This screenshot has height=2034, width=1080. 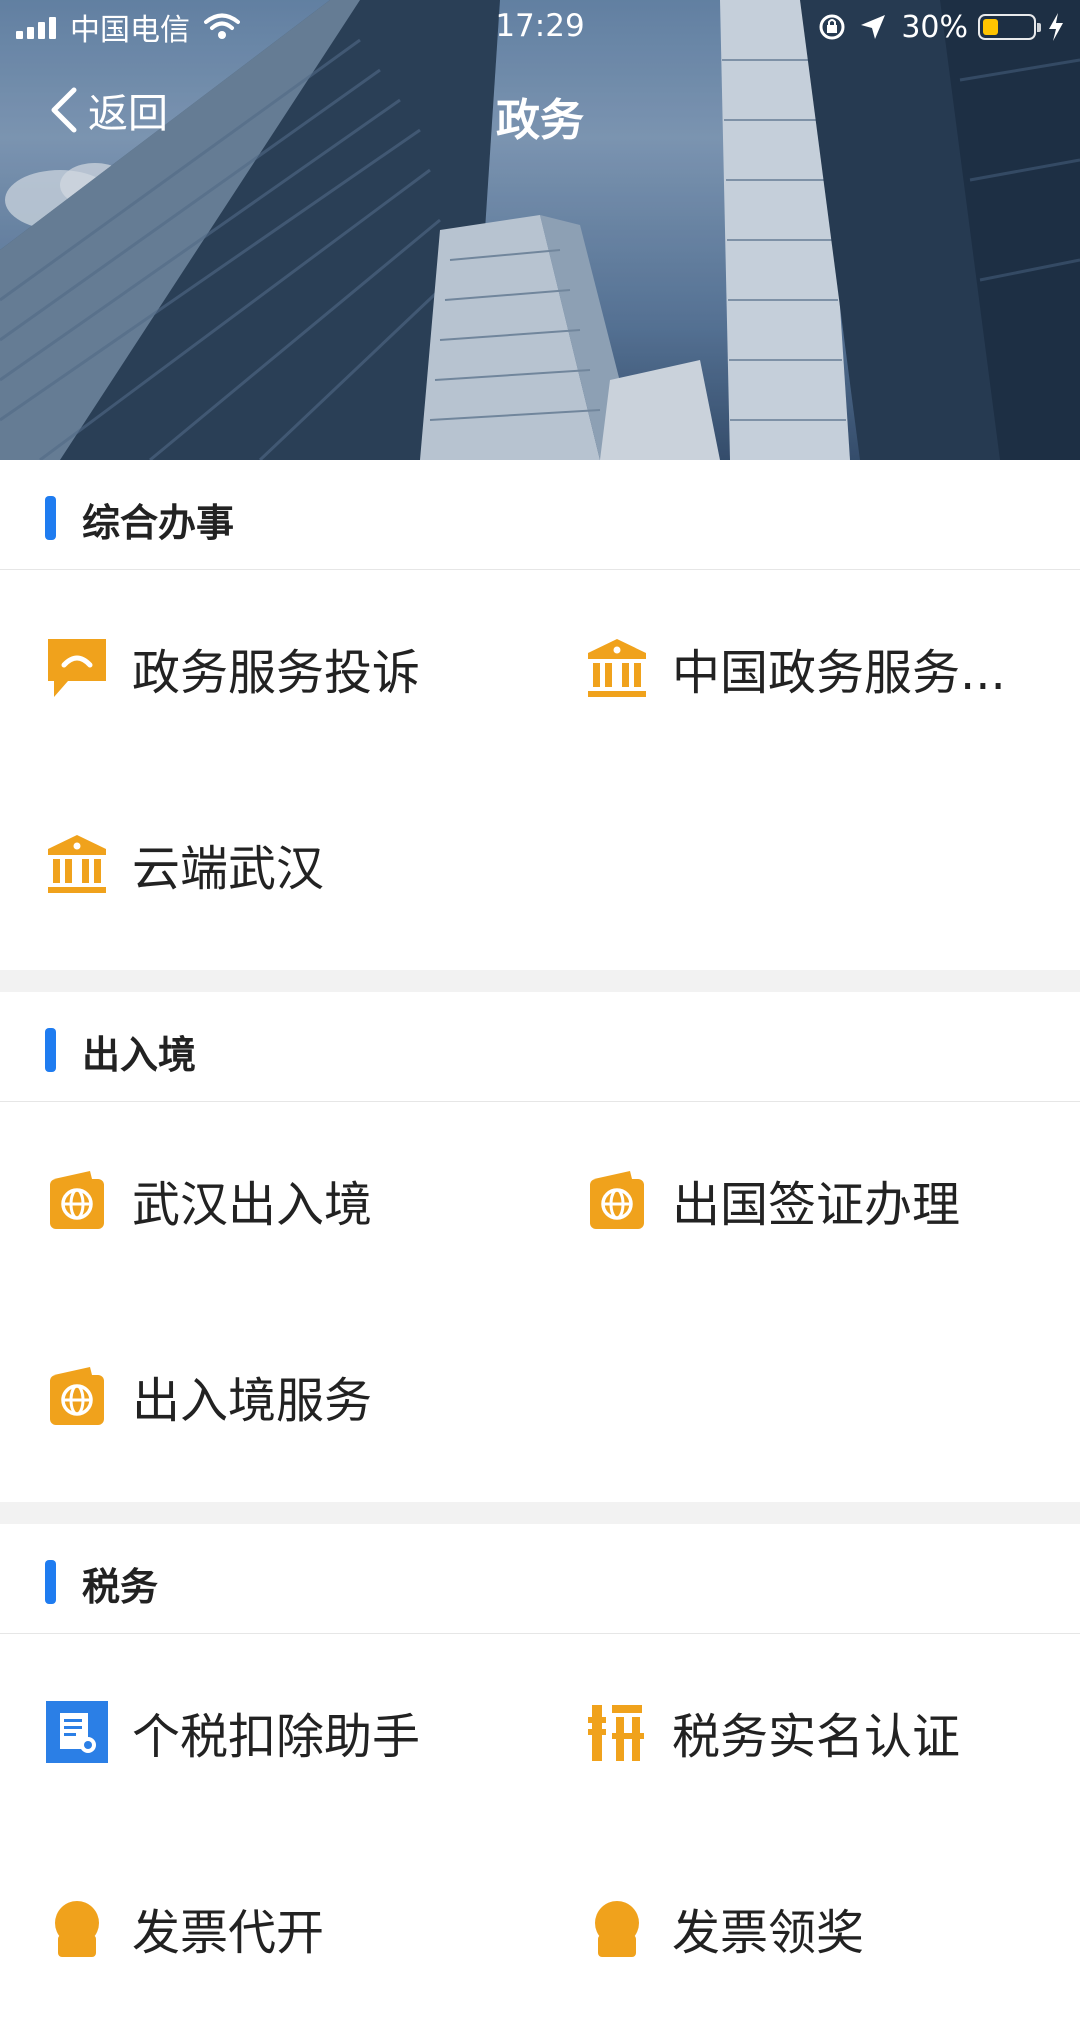 What do you see at coordinates (228, 1933) in the screenshot?
I see `service-label: 发票代开` at bounding box center [228, 1933].